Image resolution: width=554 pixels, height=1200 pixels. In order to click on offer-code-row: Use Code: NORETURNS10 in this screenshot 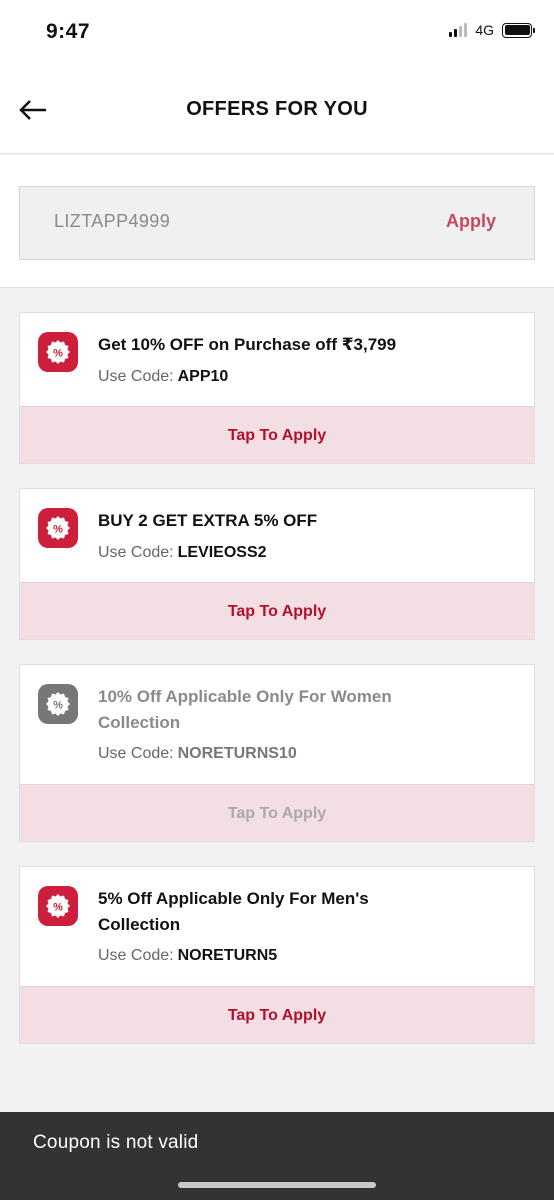, I will do `click(197, 754)`.